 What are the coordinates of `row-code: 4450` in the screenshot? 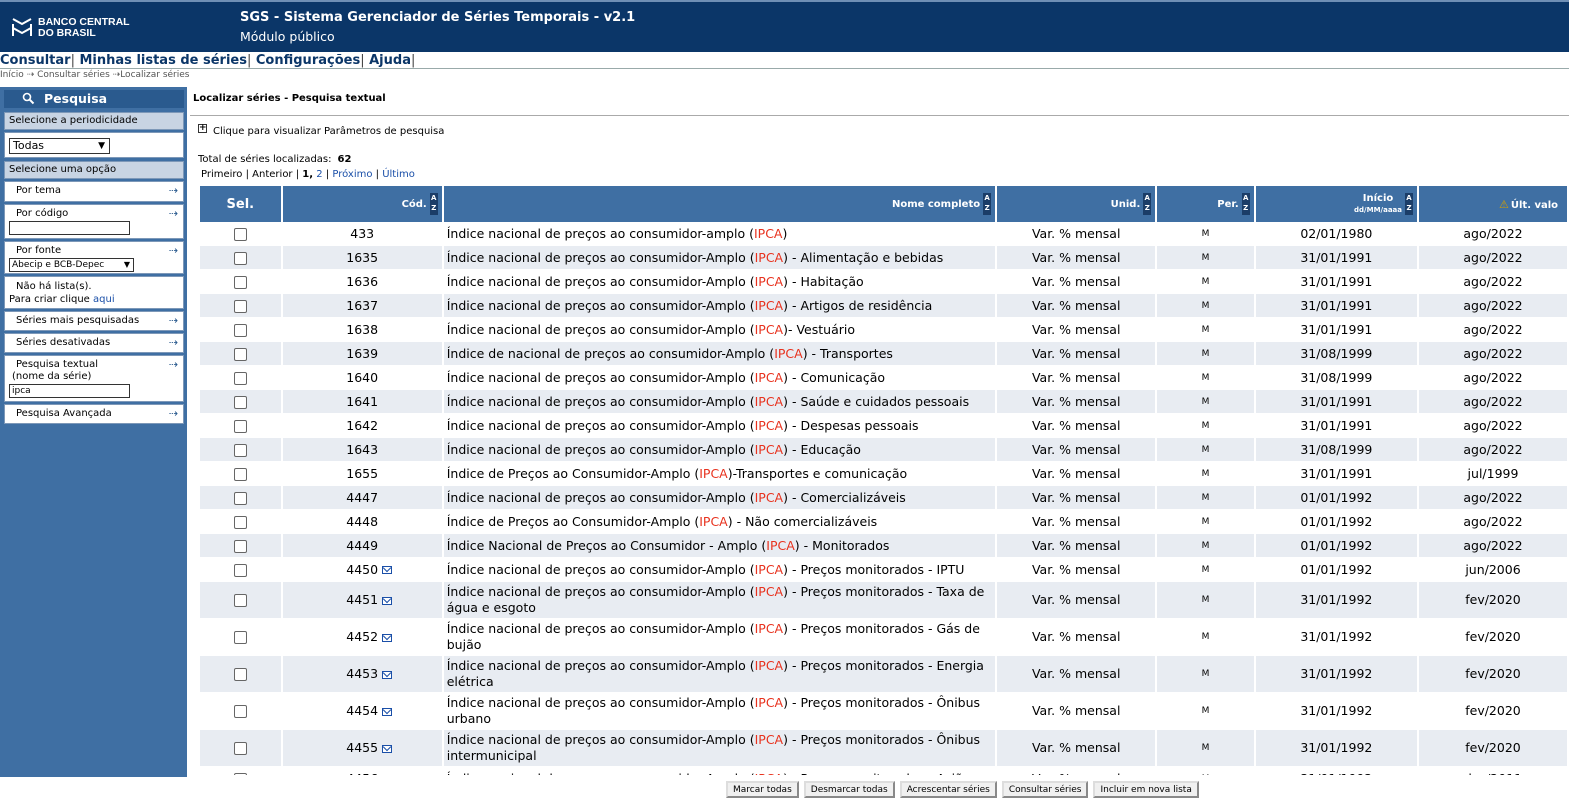 It's located at (362, 569).